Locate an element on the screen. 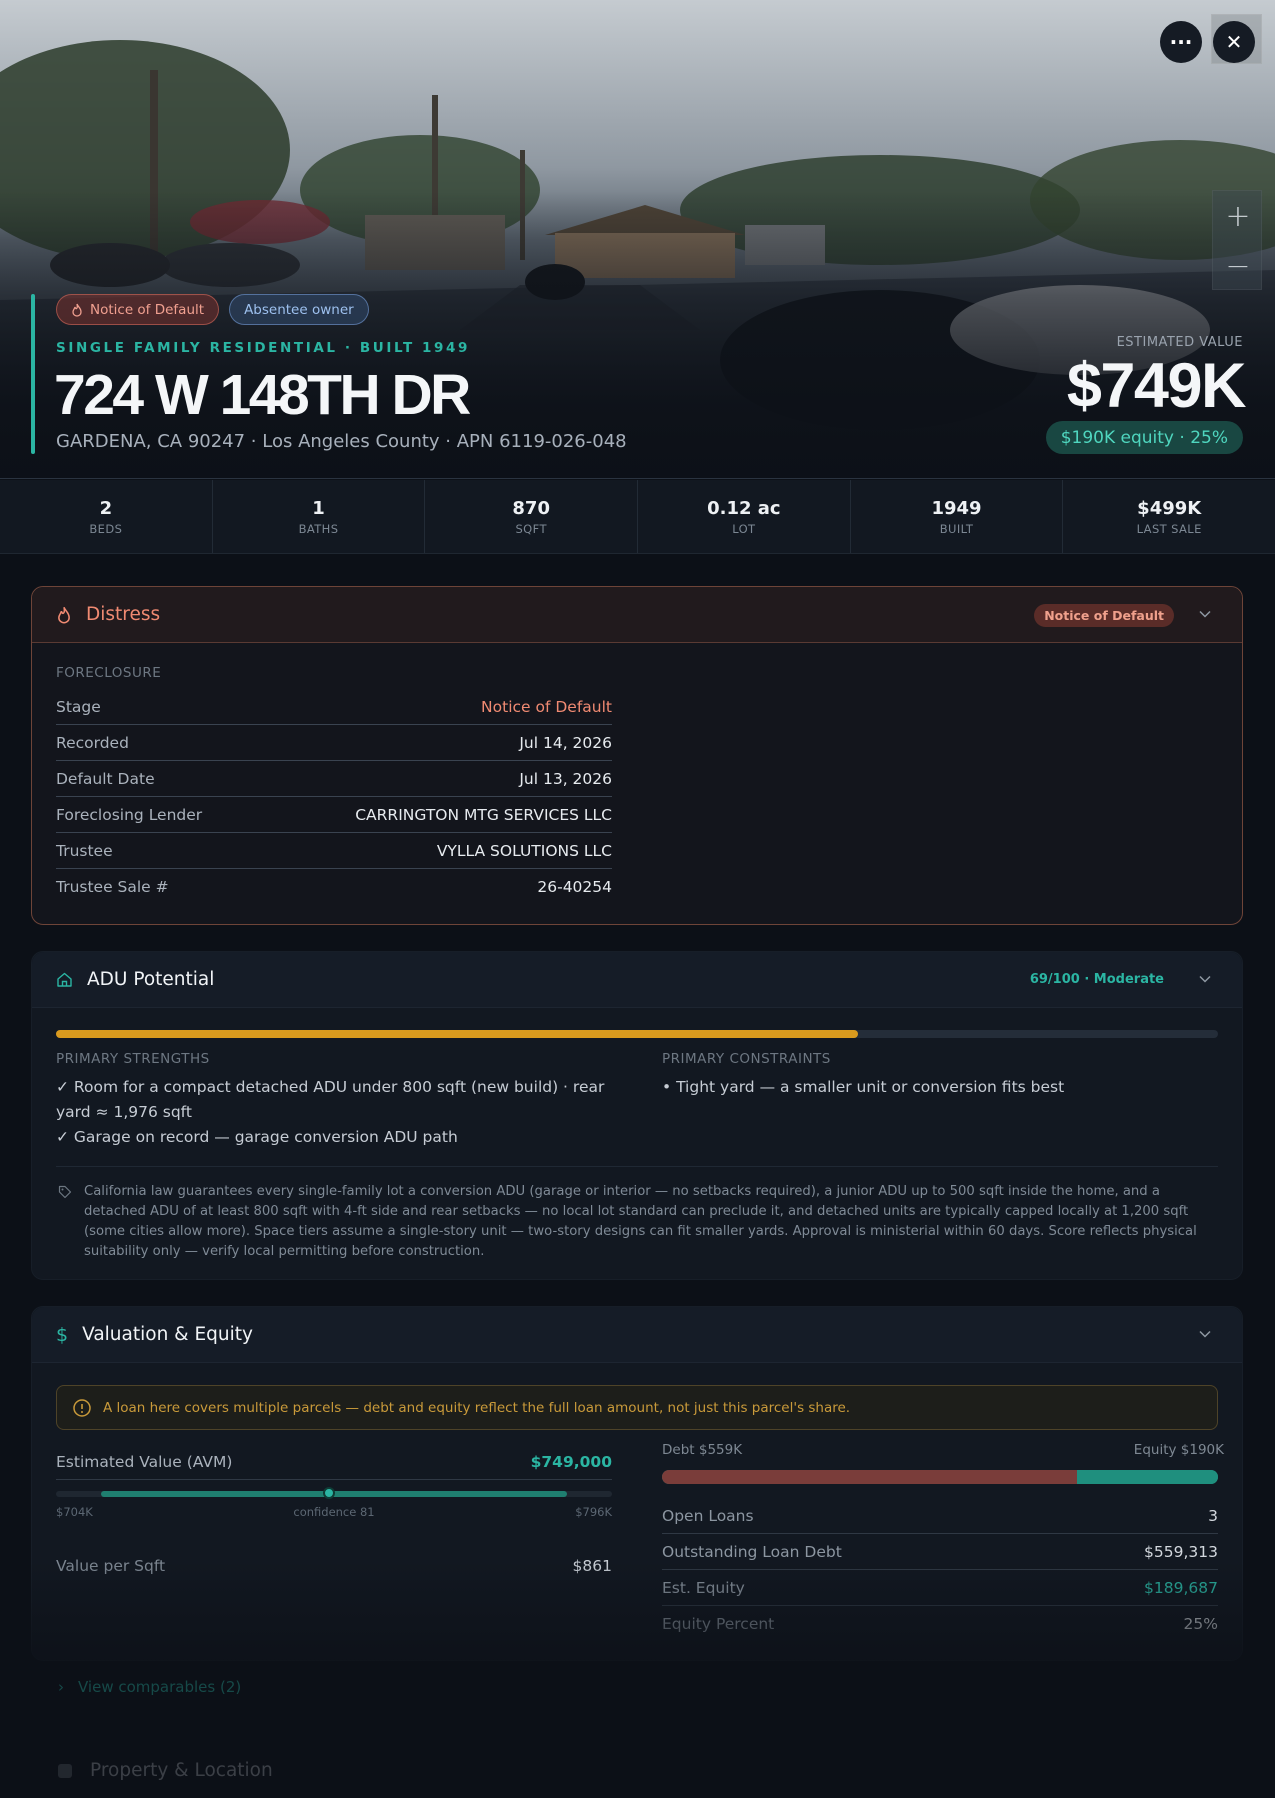 Image resolution: width=1275 pixels, height=1798 pixels. table-row: Trustee Sale # 26-40254 is located at coordinates (334, 887).